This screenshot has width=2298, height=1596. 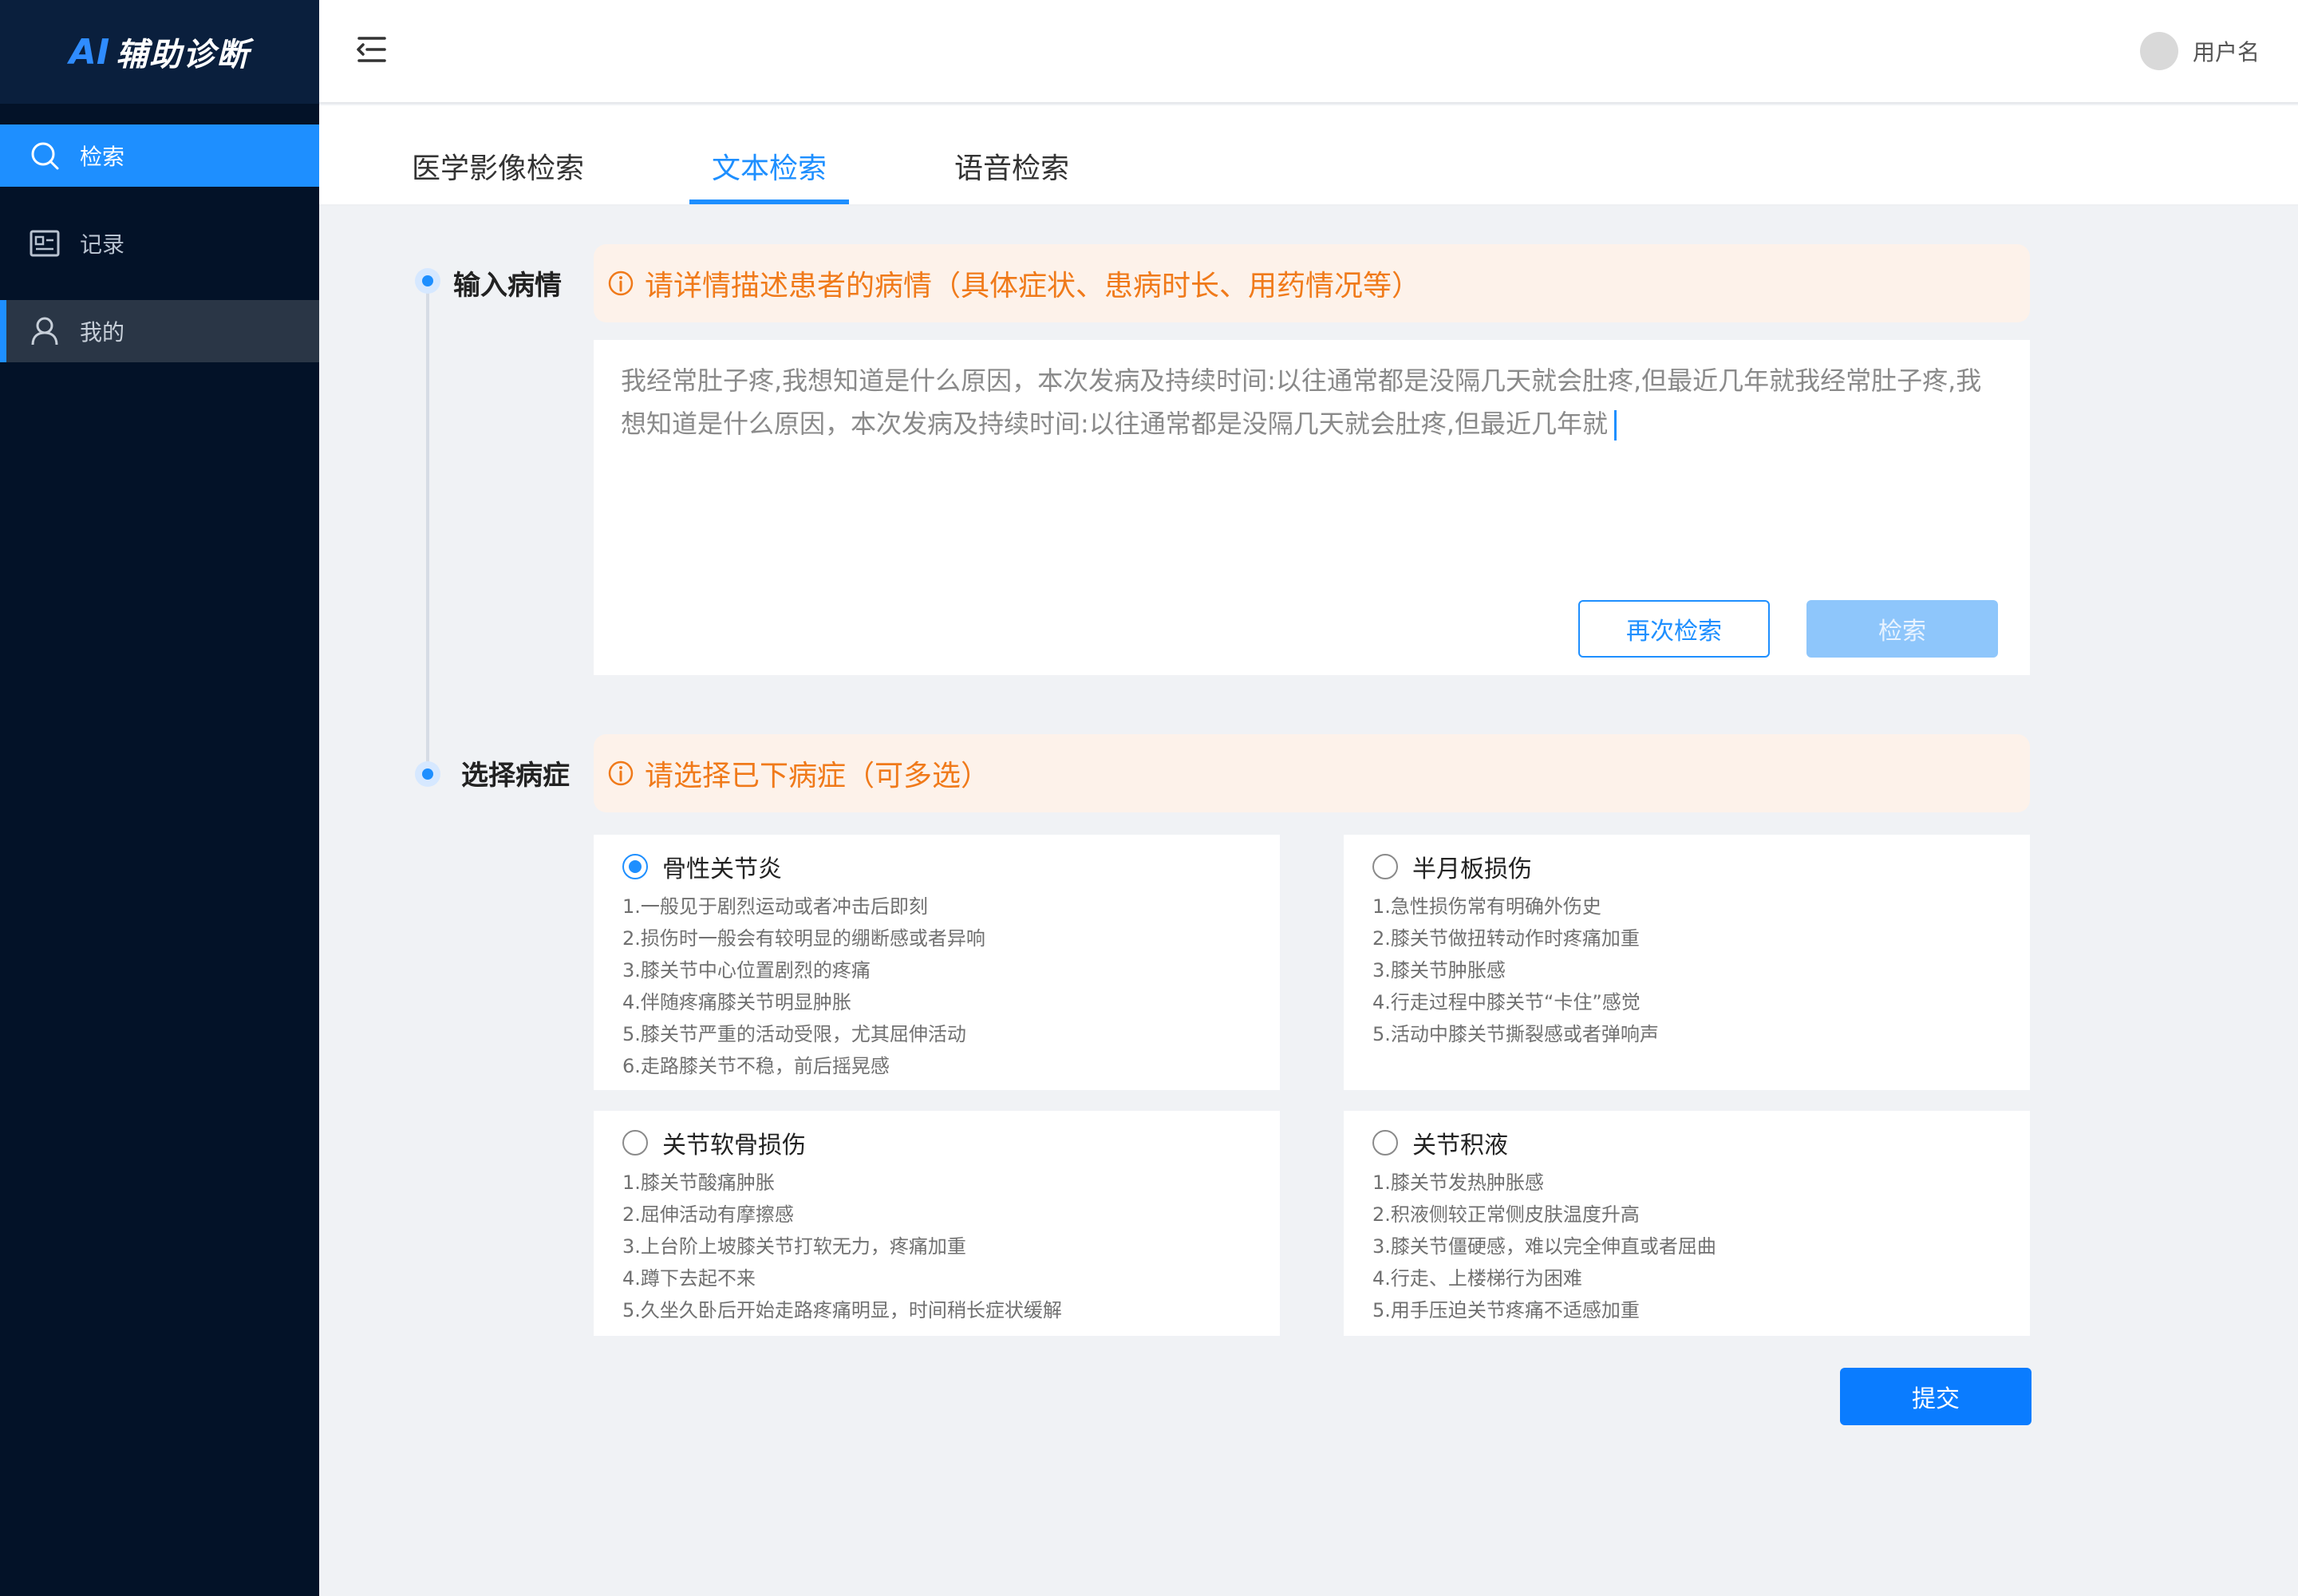 What do you see at coordinates (184, 55) in the screenshot?
I see `logo-text: 辅助诊断` at bounding box center [184, 55].